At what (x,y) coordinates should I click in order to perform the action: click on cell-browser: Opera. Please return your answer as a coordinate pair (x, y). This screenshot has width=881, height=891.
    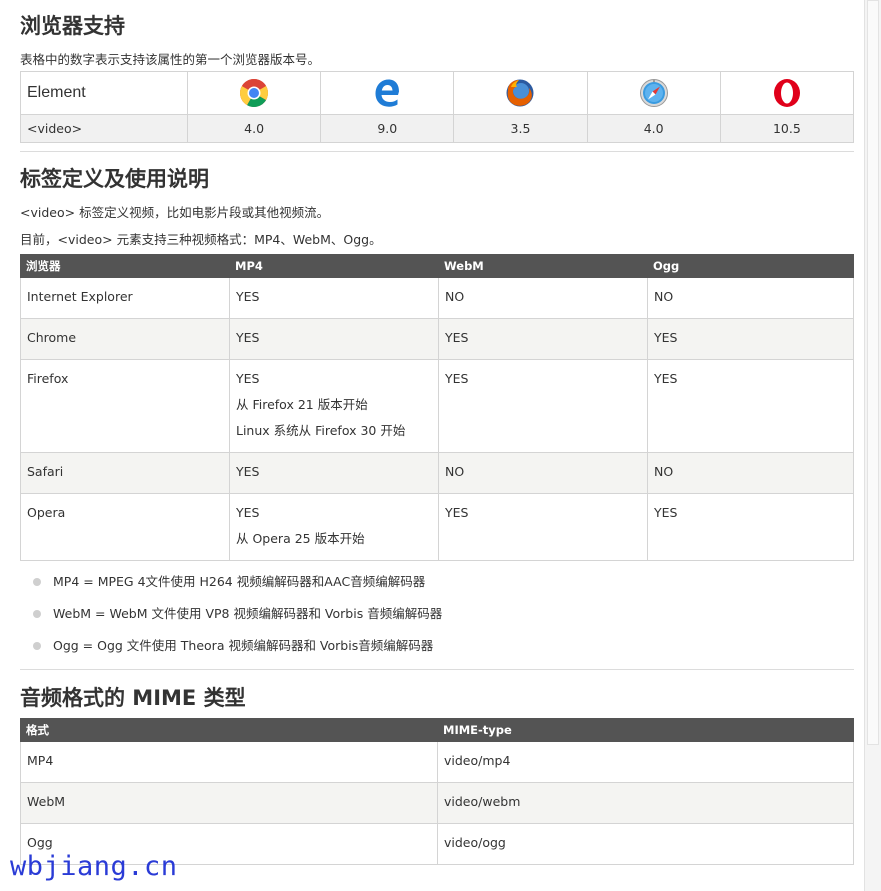
    Looking at the image, I should click on (125, 527).